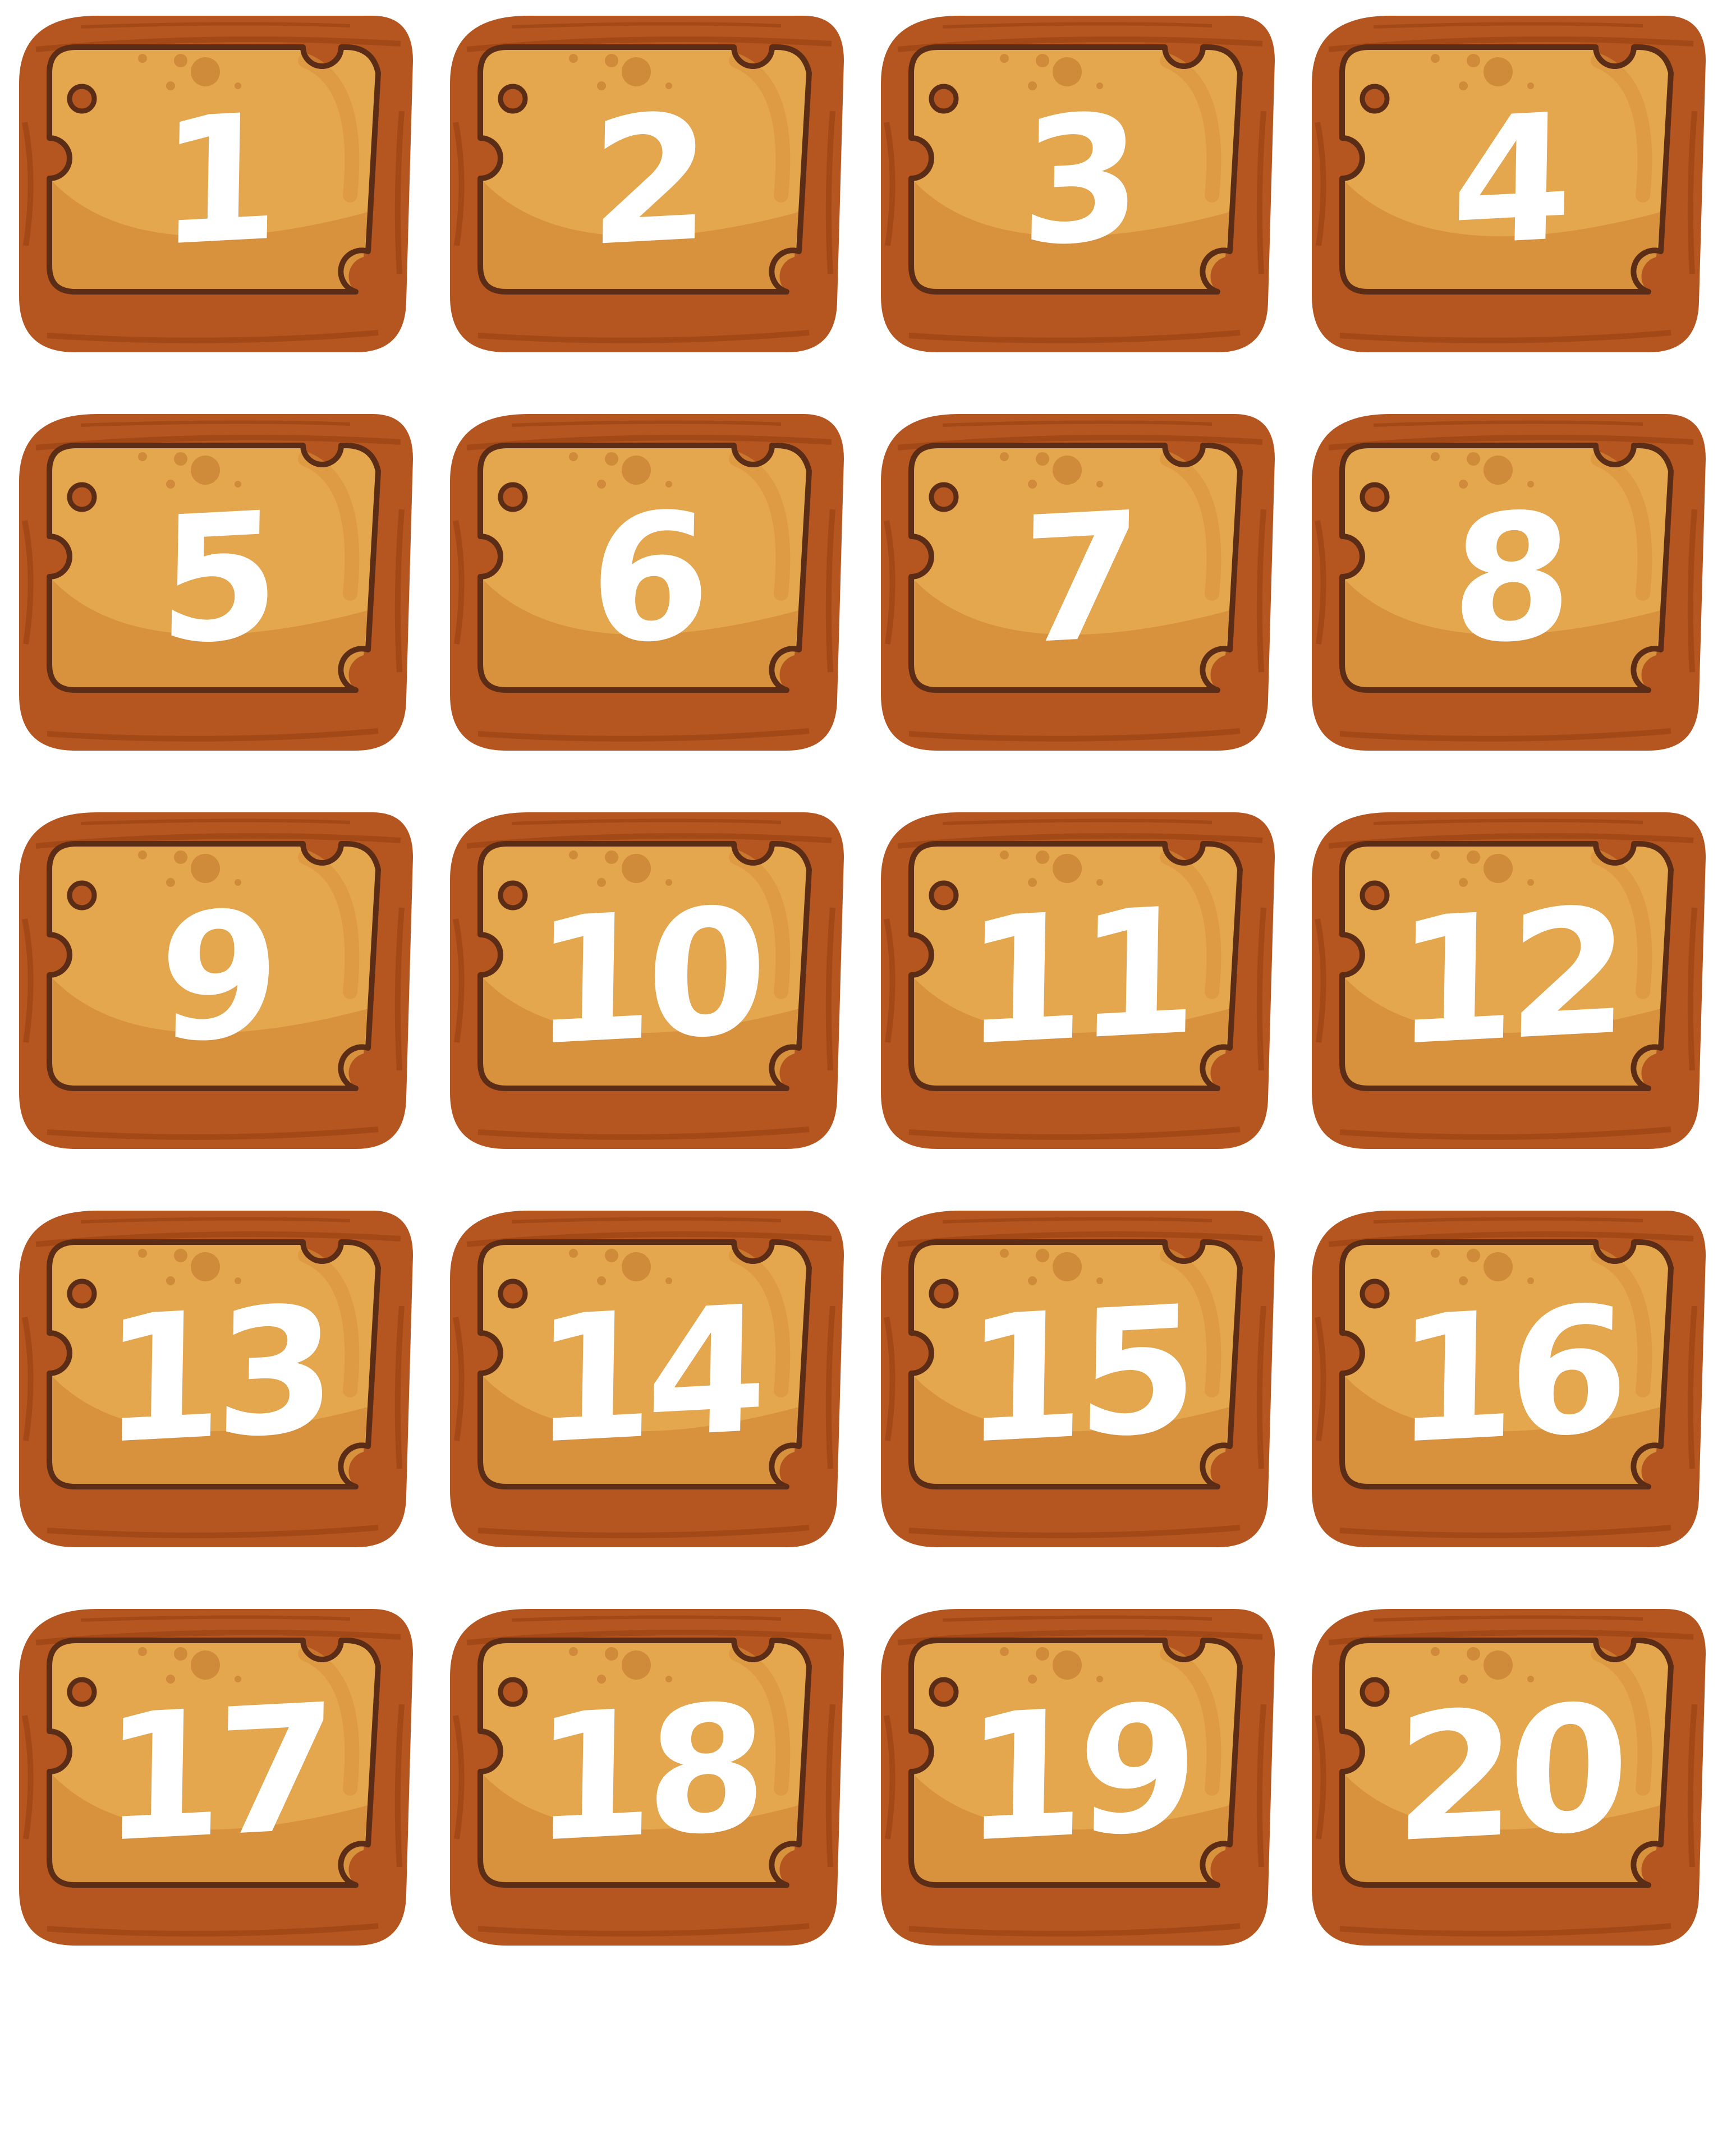 The image size is (1736, 2129). I want to click on tile-number: 8, so click(1508, 580).